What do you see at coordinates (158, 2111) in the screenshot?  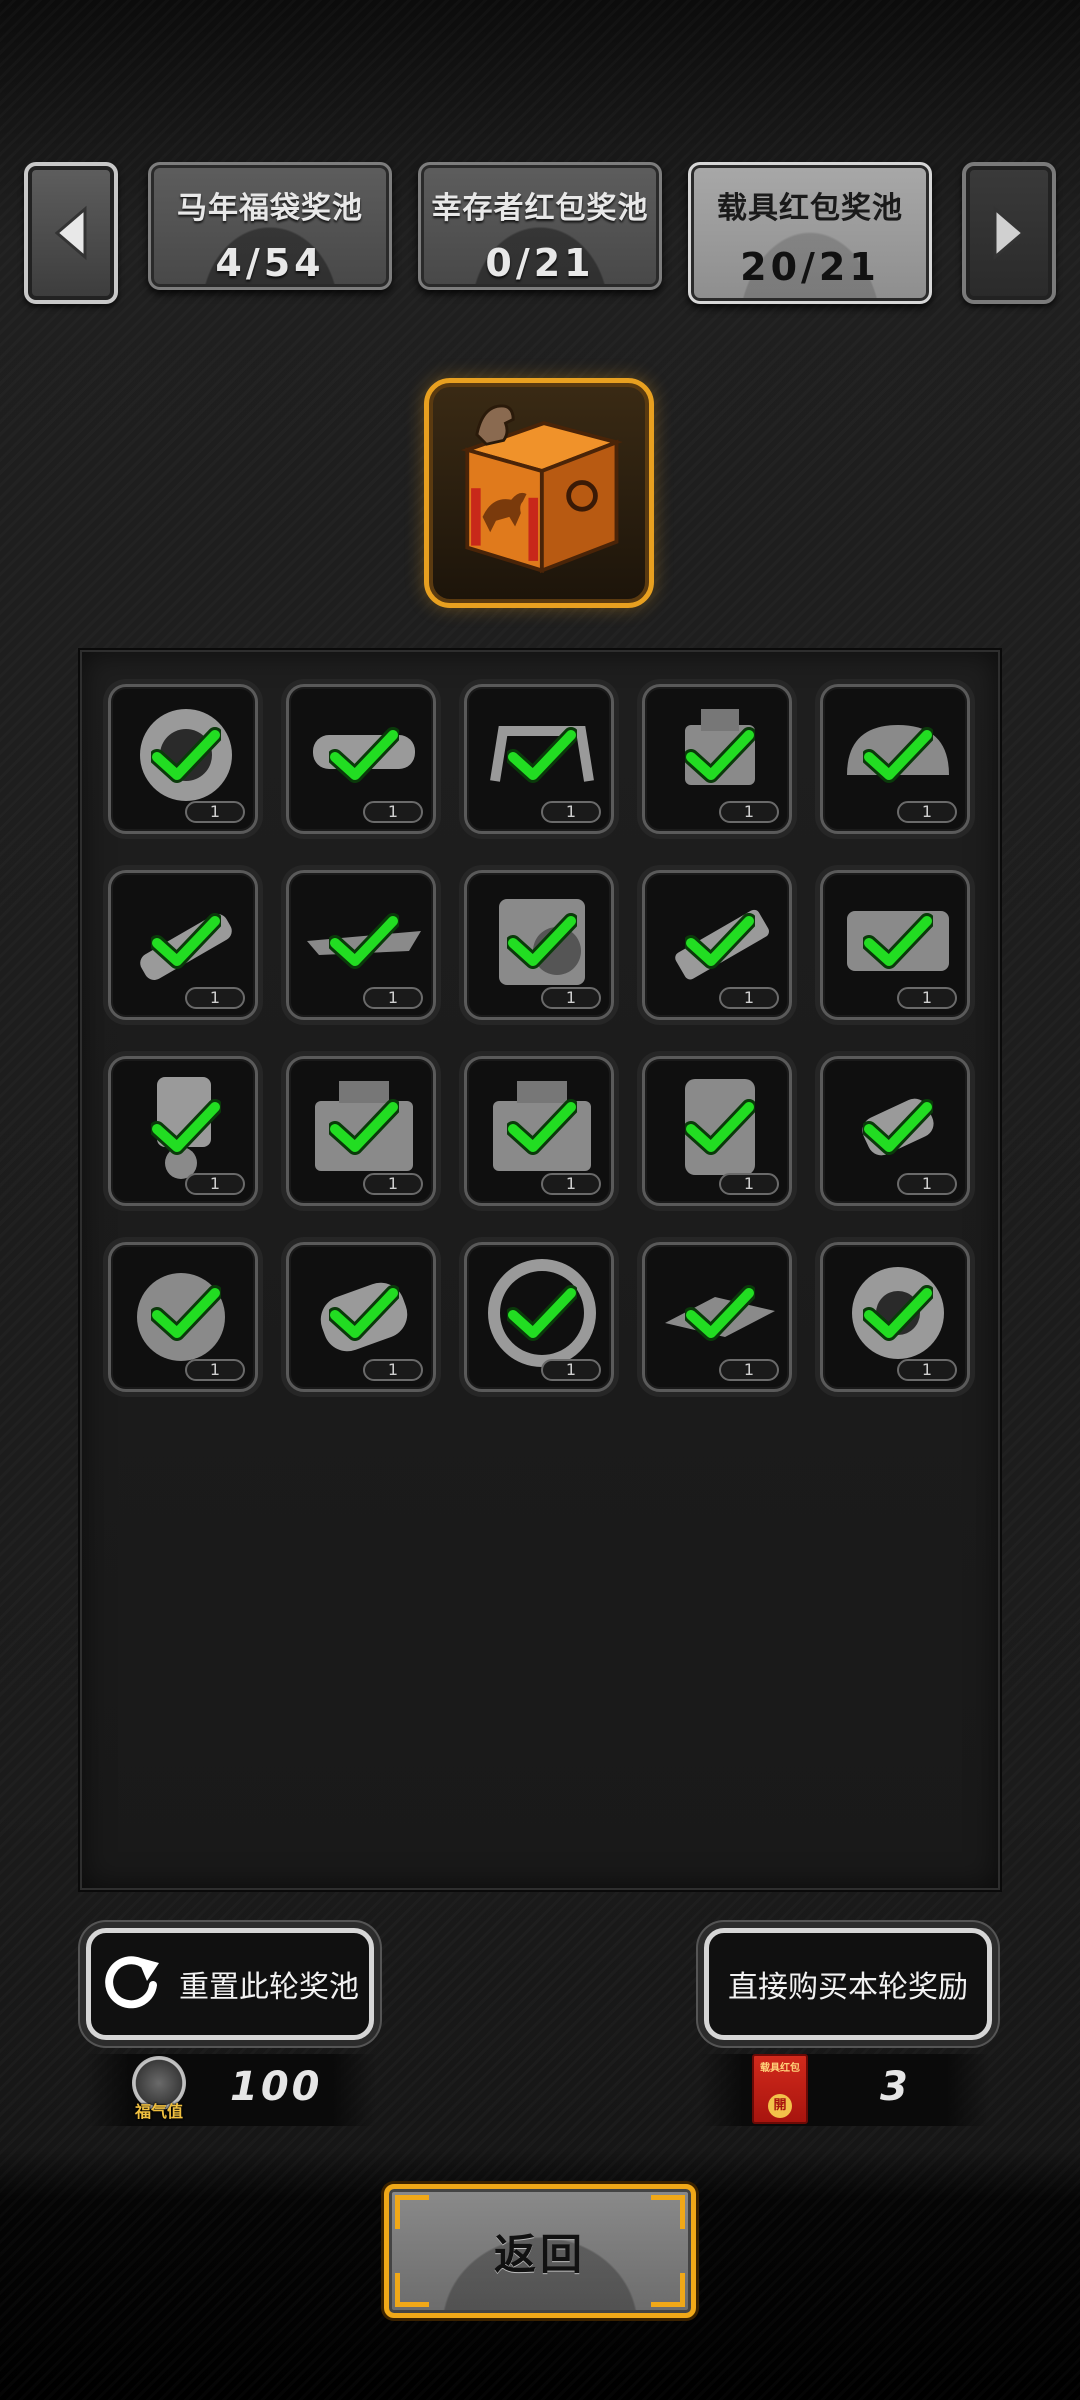 I see `fortune-label: 福气值` at bounding box center [158, 2111].